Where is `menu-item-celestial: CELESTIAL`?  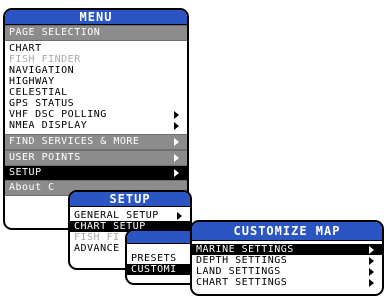
menu-item-celestial: CELESTIAL is located at coordinates (96, 92).